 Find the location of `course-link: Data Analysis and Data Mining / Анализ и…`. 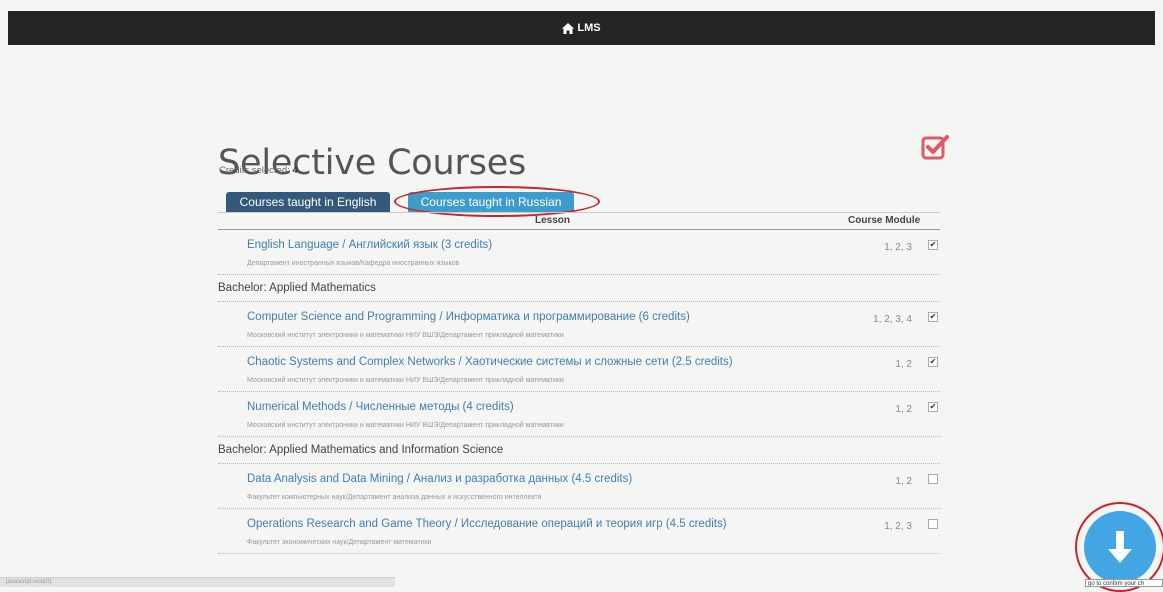

course-link: Data Analysis and Data Mining / Анализ и… is located at coordinates (439, 479).